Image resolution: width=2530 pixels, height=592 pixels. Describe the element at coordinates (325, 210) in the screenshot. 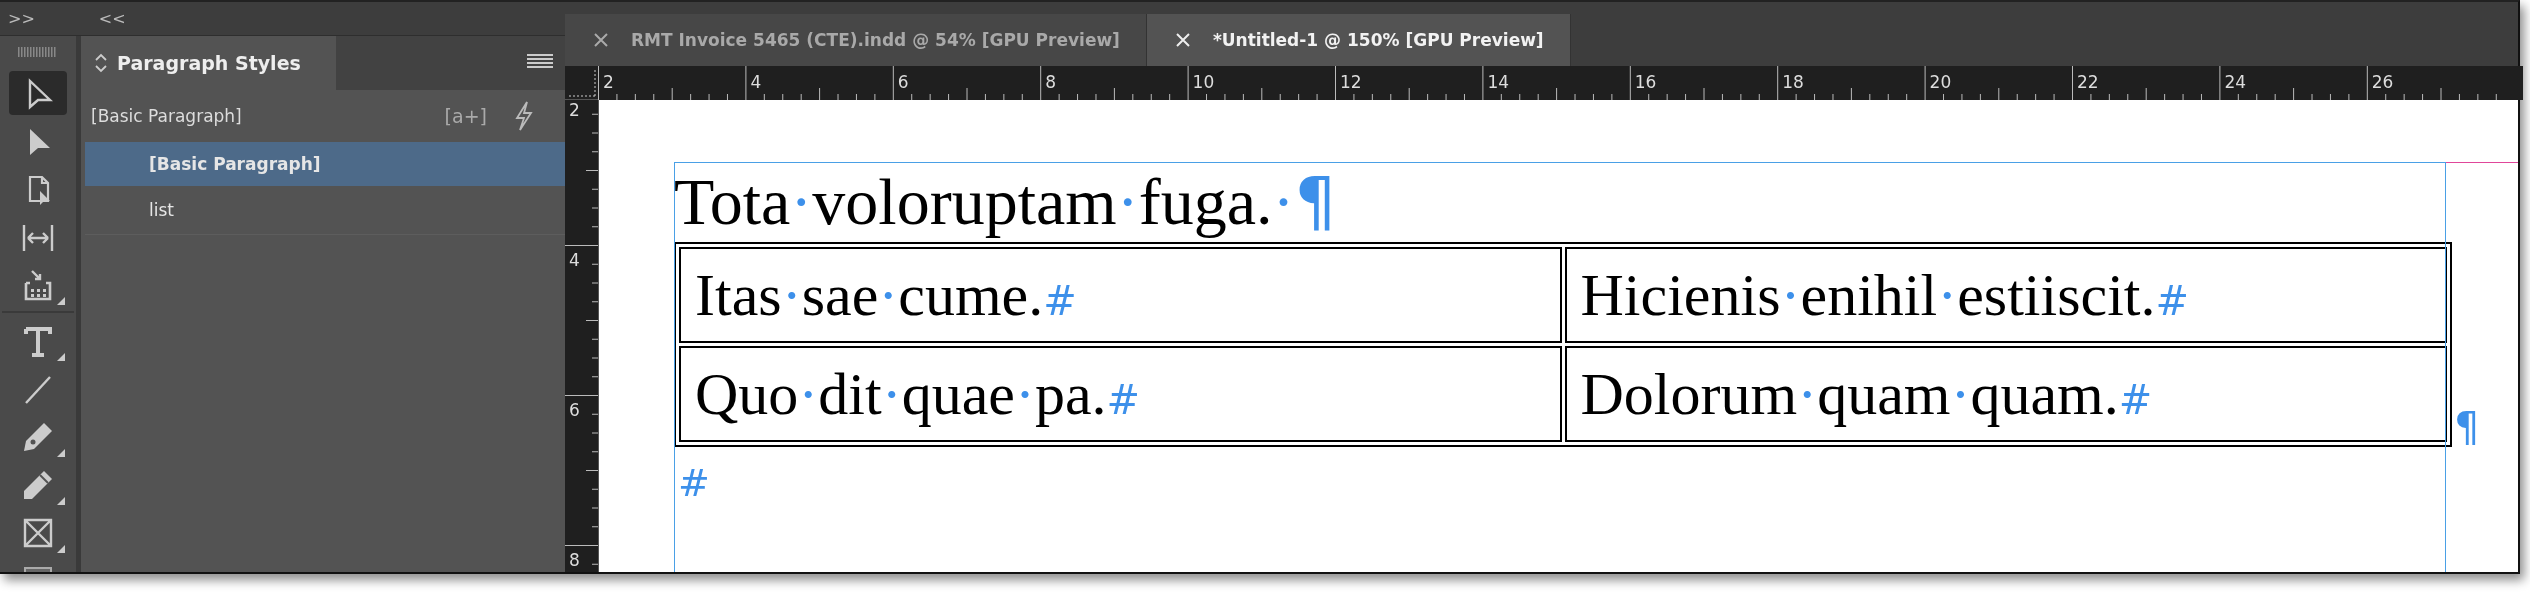

I see `style-item: list` at that location.